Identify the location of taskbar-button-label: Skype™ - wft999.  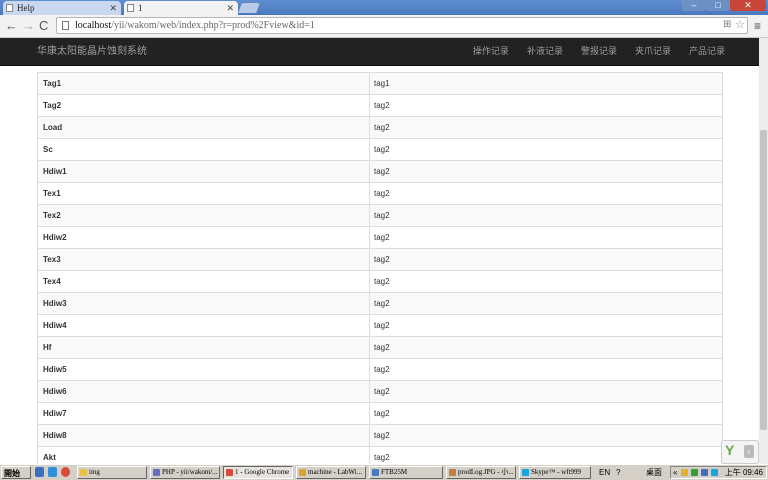
(556, 472).